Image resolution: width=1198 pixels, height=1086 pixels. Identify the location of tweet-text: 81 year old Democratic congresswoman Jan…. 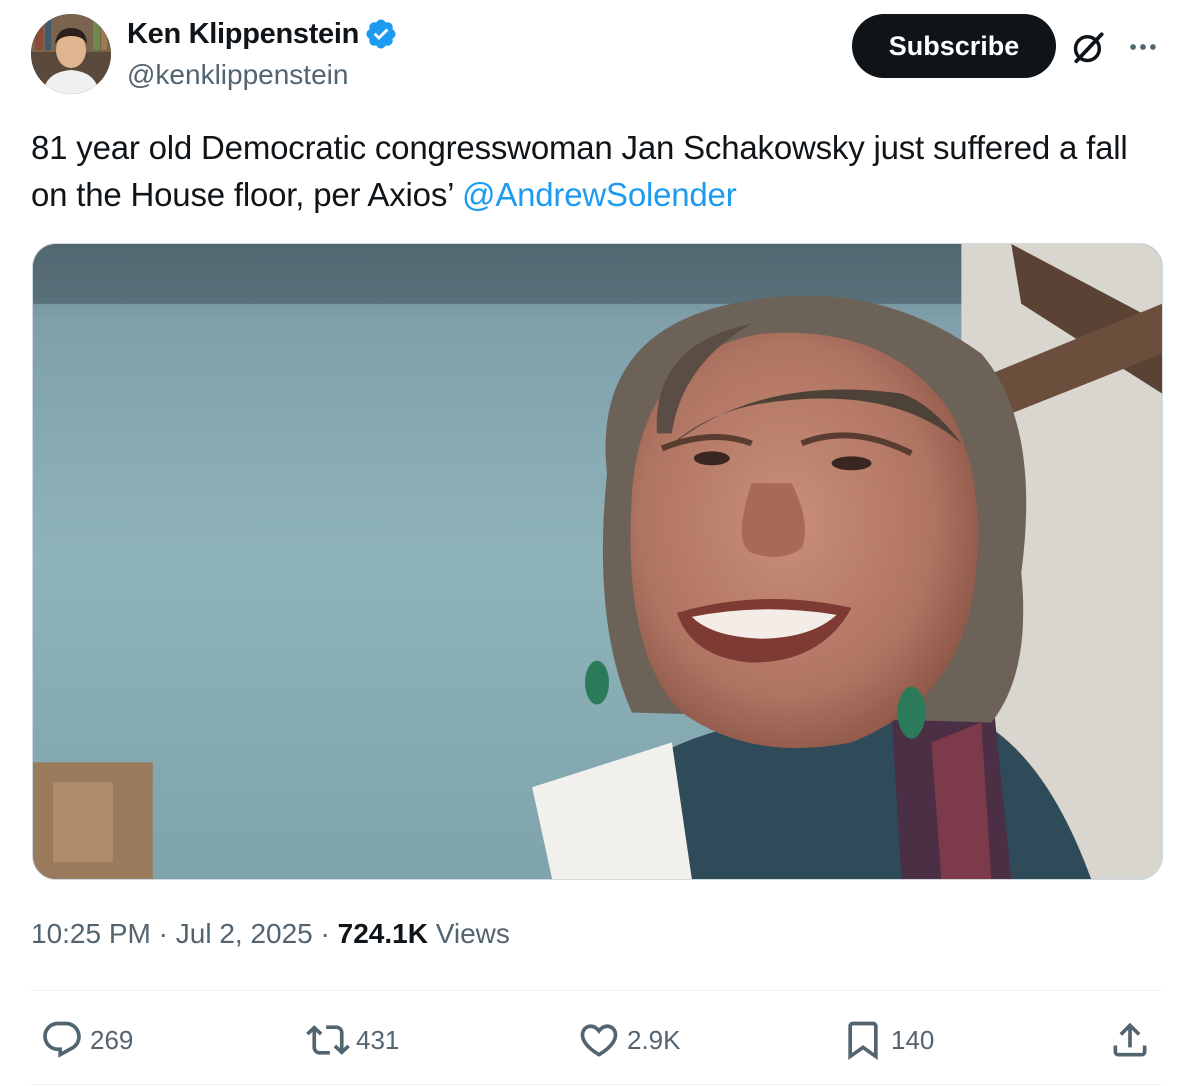
(601, 171).